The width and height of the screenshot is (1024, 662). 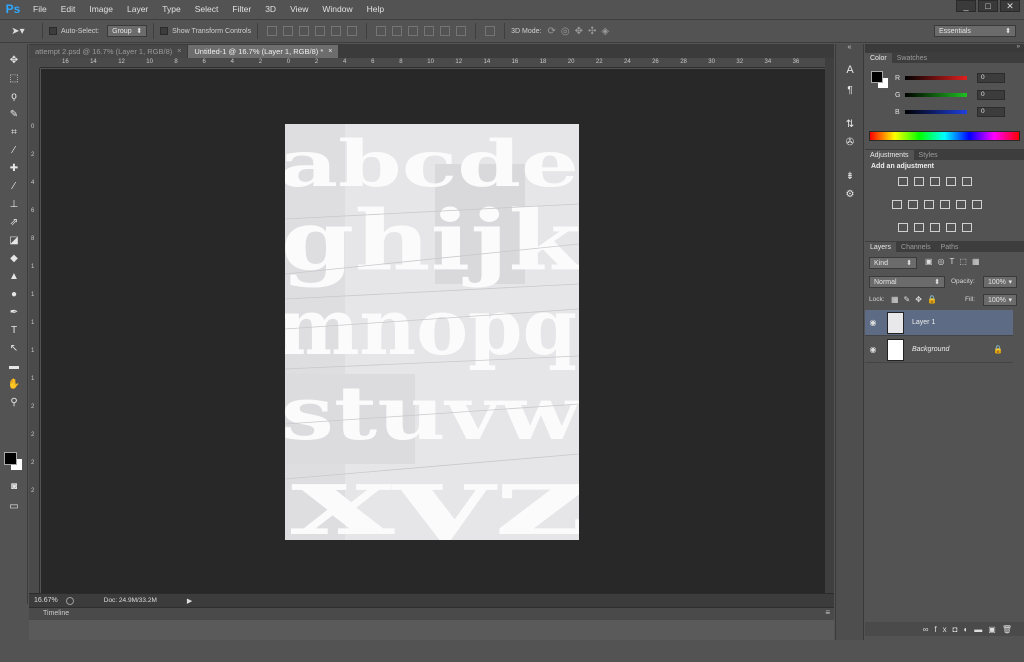 I want to click on quick-mask-icon: ◙, so click(x=14, y=486).